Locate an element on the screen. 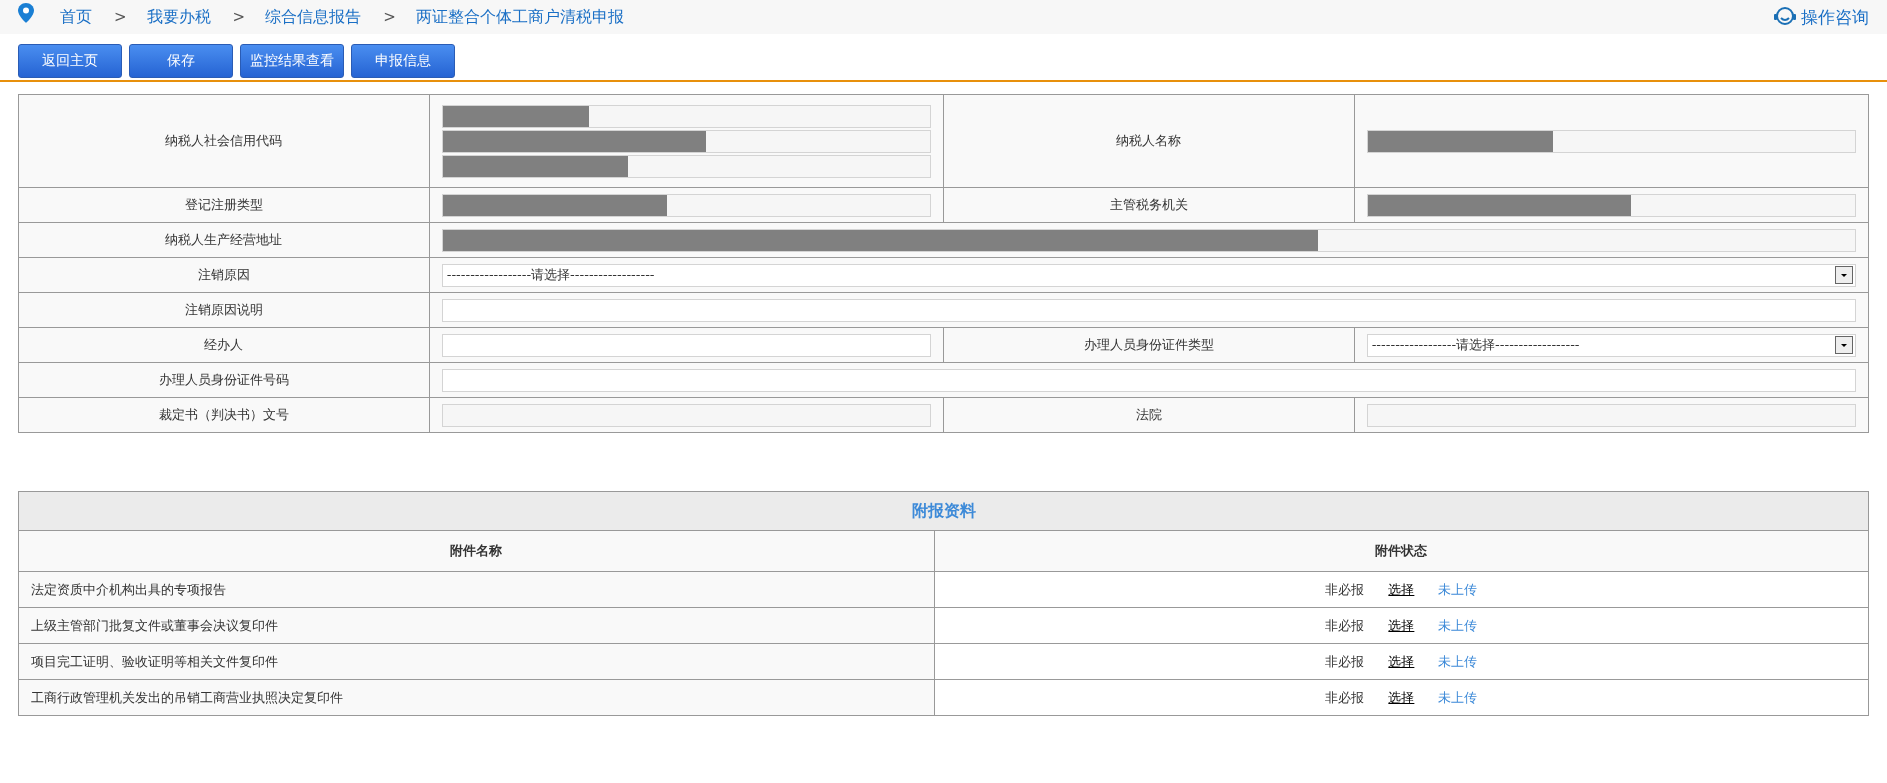 The image size is (1887, 783). attachment-name: 法定资质中介机构出具的专项报告 is located at coordinates (128, 589).